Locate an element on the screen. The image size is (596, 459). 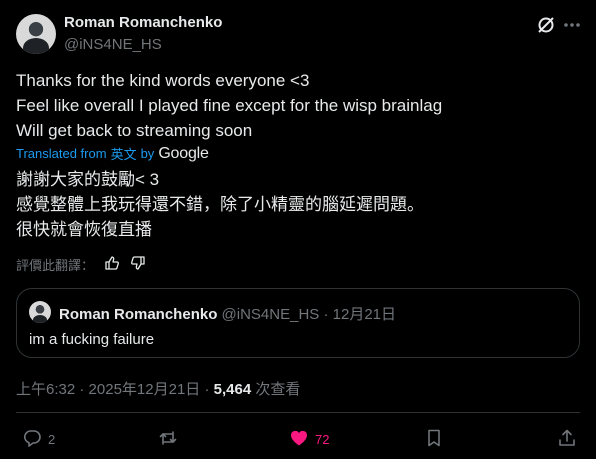
google-logo: Google is located at coordinates (183, 153).